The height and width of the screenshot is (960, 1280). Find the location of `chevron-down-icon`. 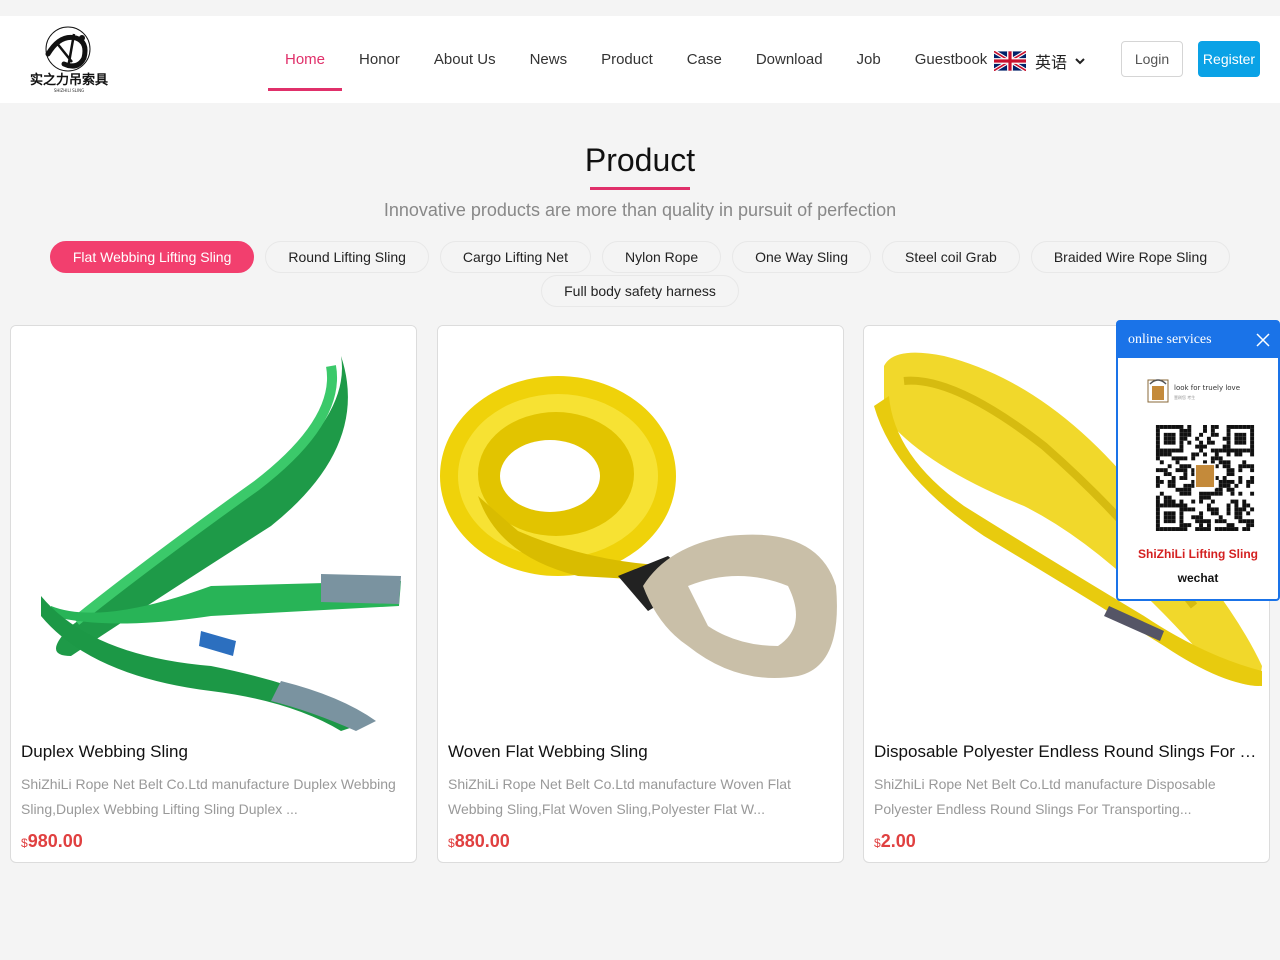

chevron-down-icon is located at coordinates (1080, 61).